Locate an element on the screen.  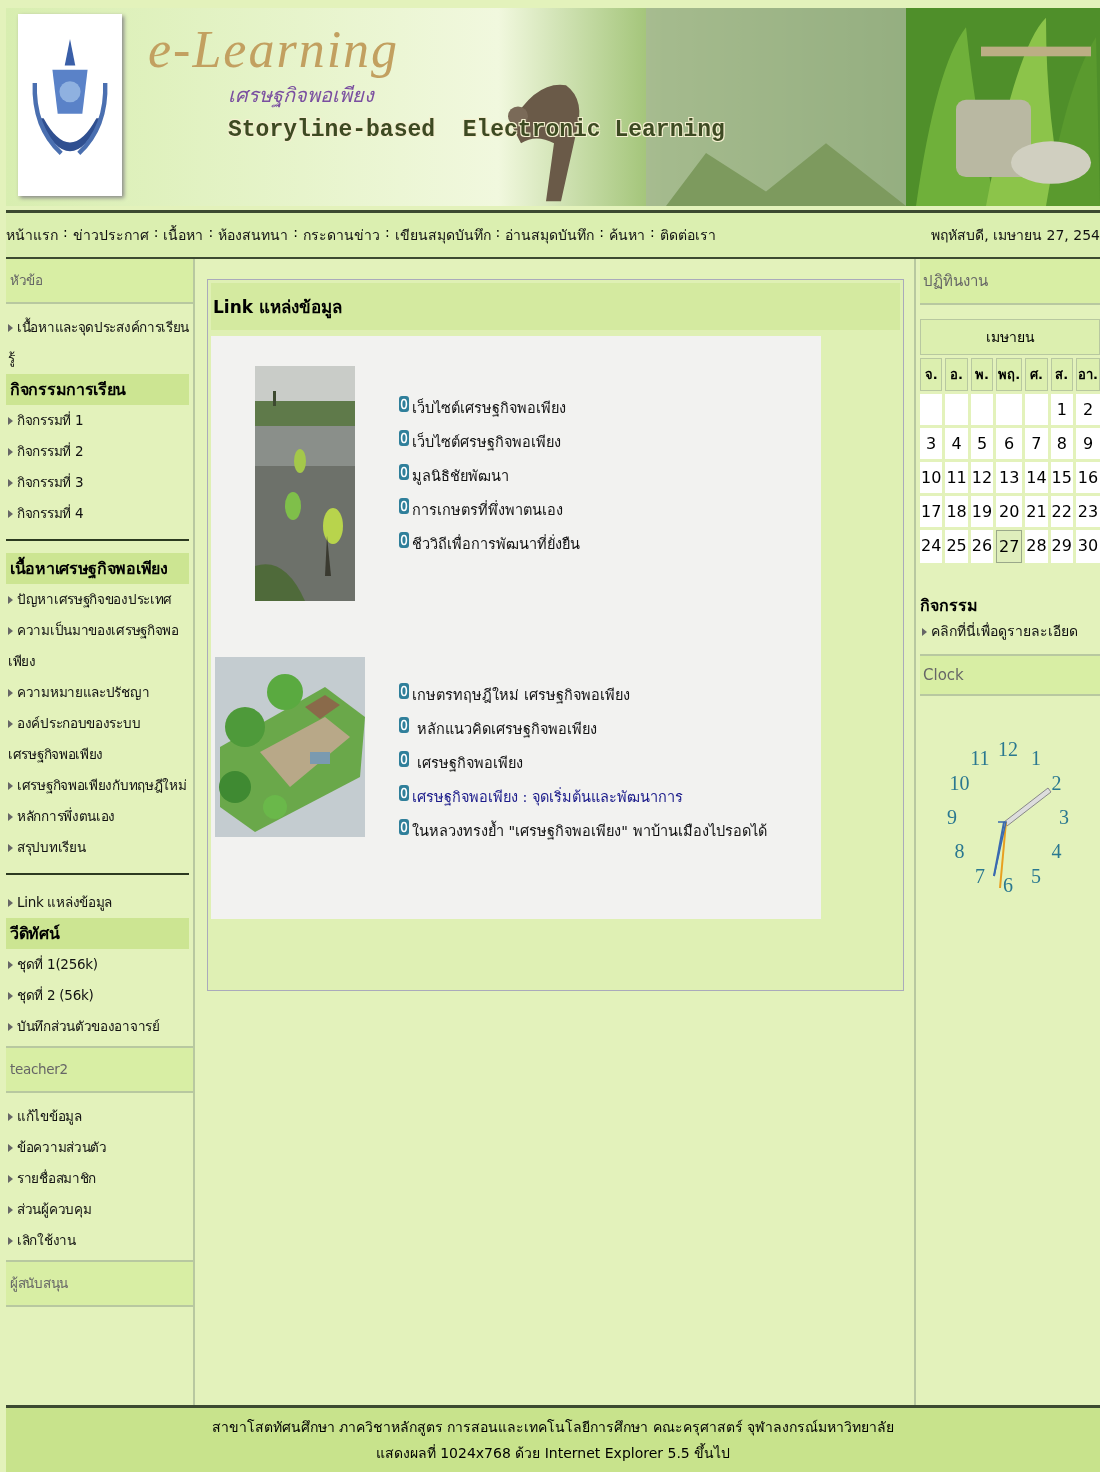
sidebar-link: ความเป็นมาของเศรษฐกิจพอเพียง is located at coordinates (99, 646).